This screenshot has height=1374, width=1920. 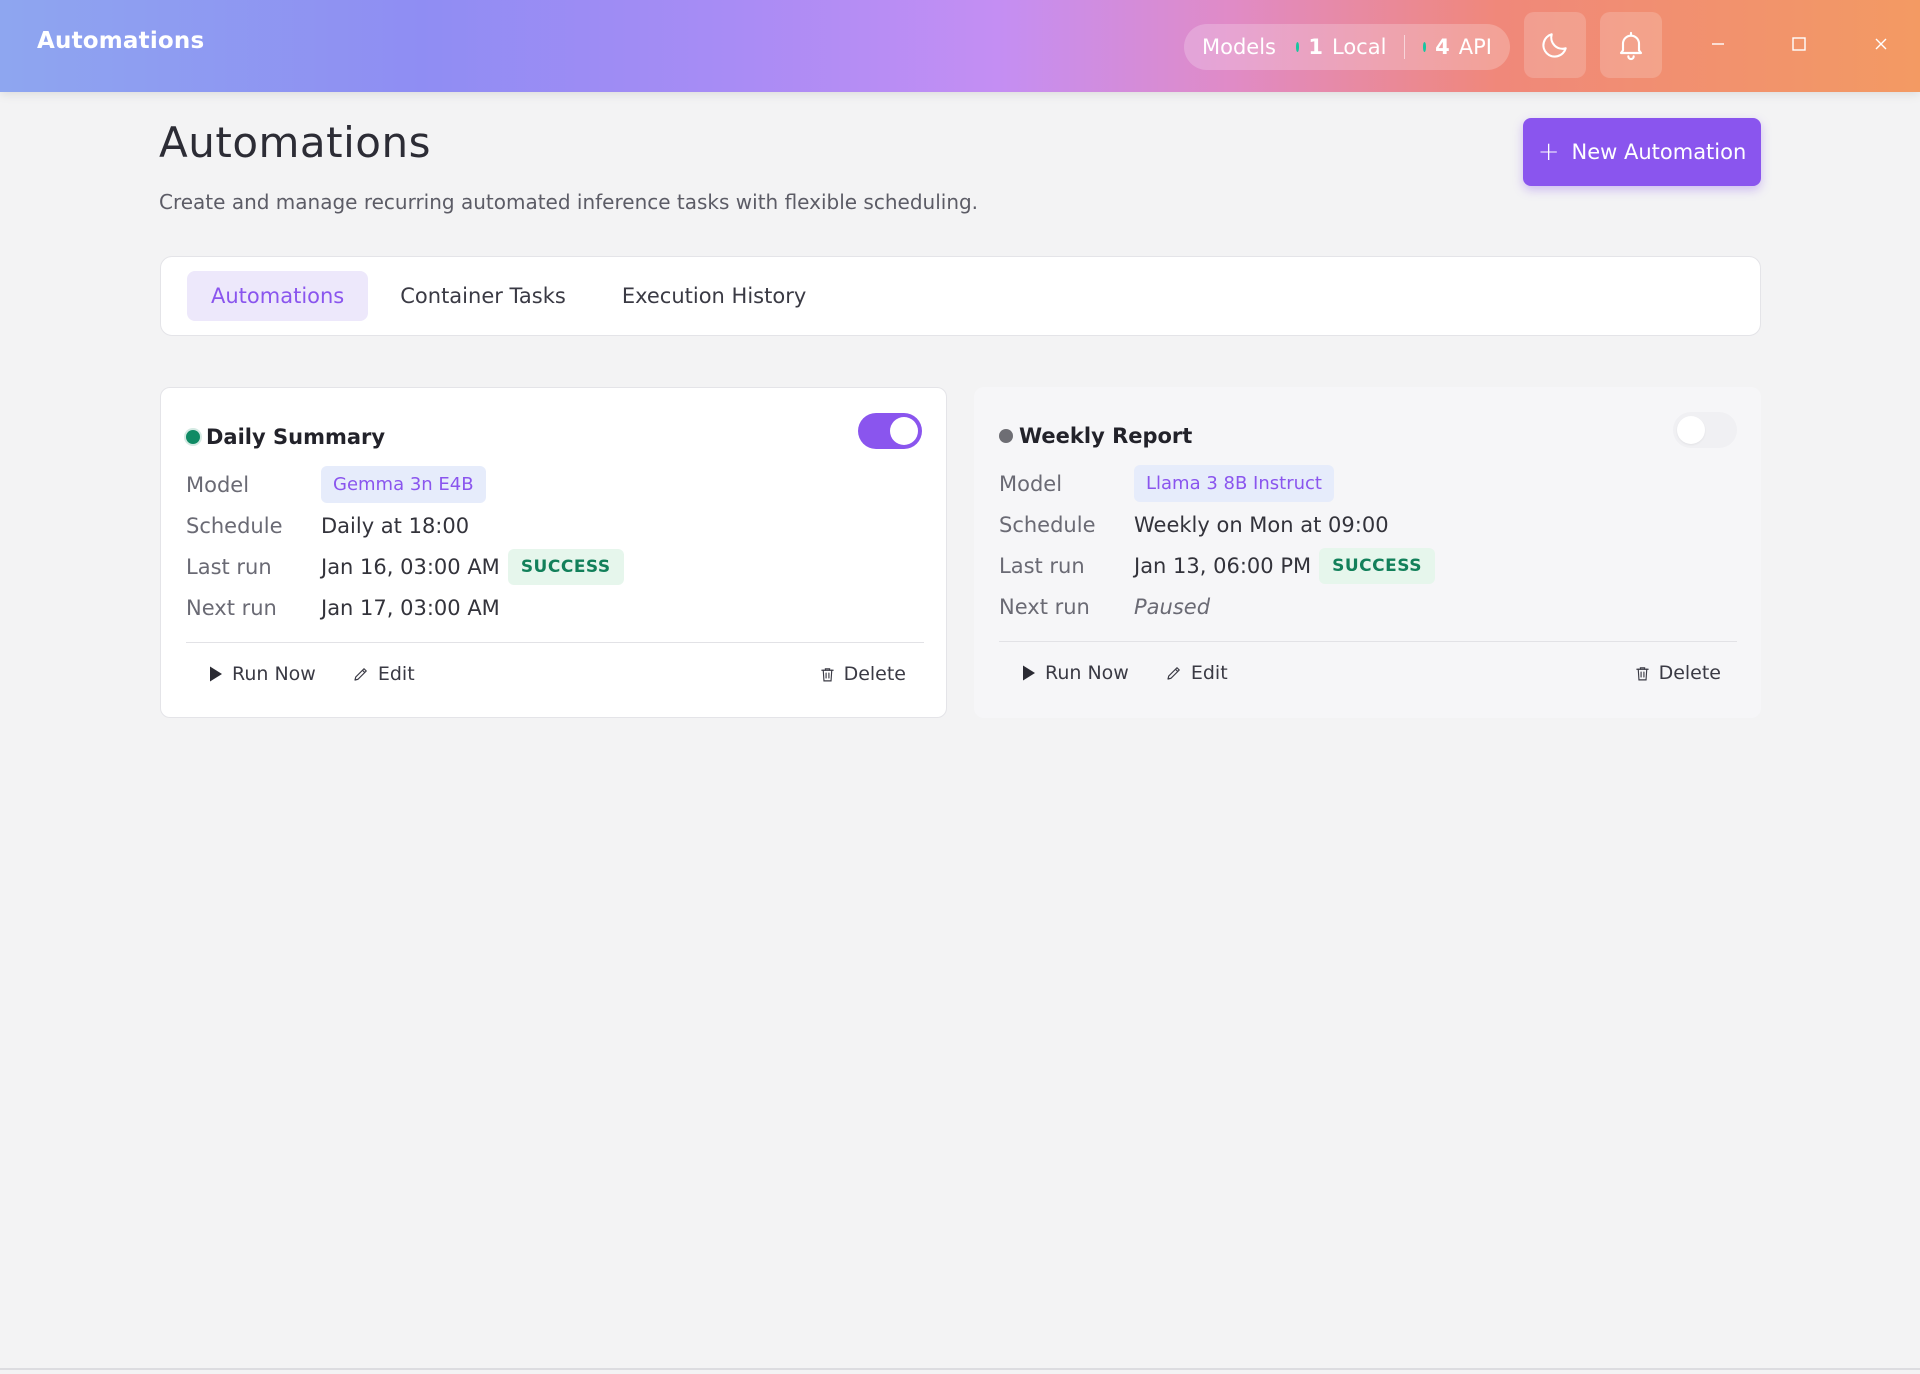 I want to click on model-tag: Gemma 3n E4B, so click(x=403, y=484).